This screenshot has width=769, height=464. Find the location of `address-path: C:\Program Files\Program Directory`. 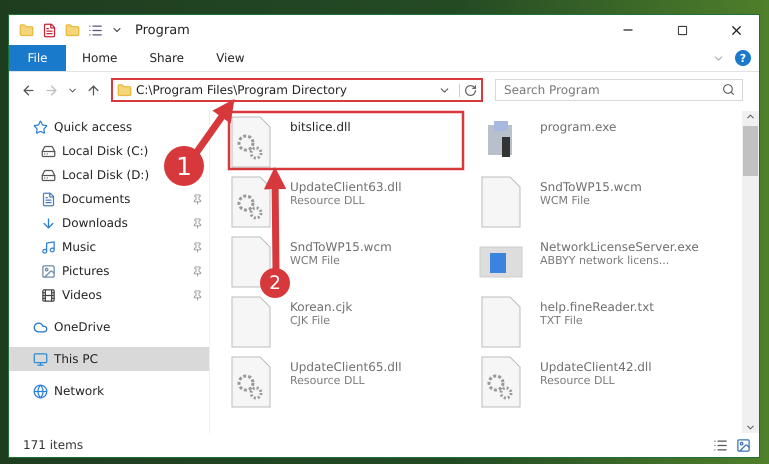

address-path: C:\Program Files\Program Directory is located at coordinates (242, 90).